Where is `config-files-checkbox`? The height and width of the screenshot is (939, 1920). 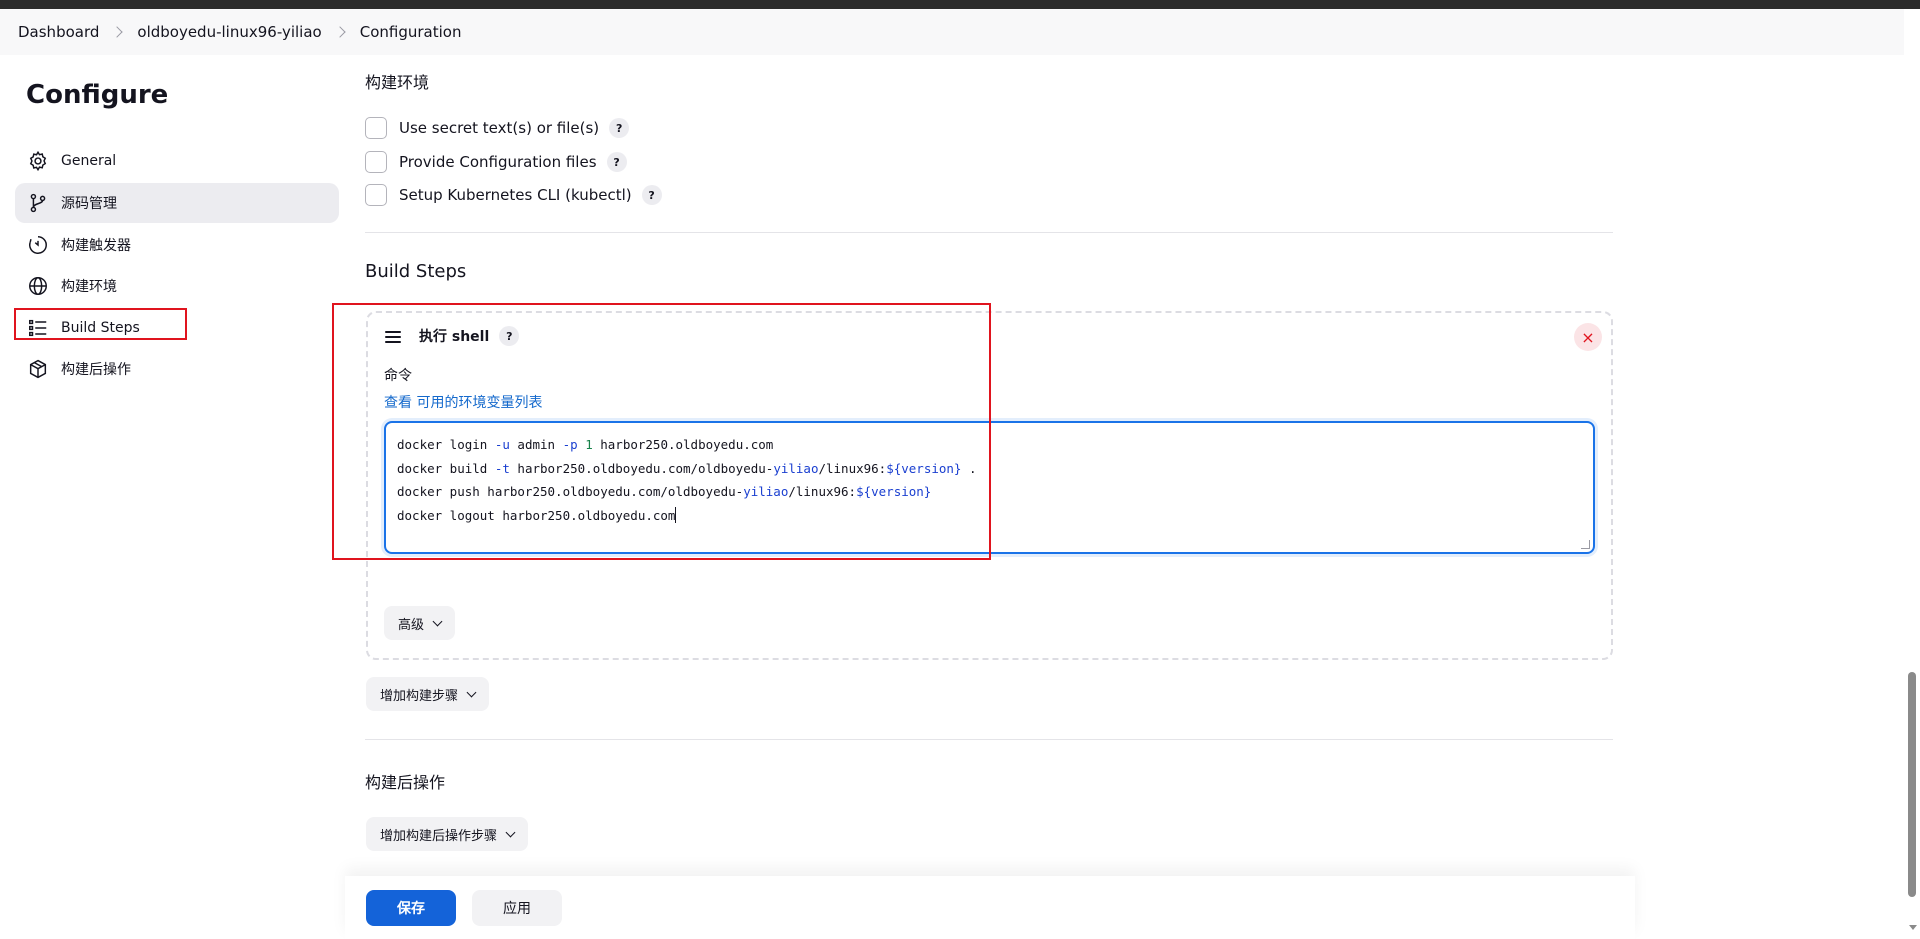
config-files-checkbox is located at coordinates (376, 162).